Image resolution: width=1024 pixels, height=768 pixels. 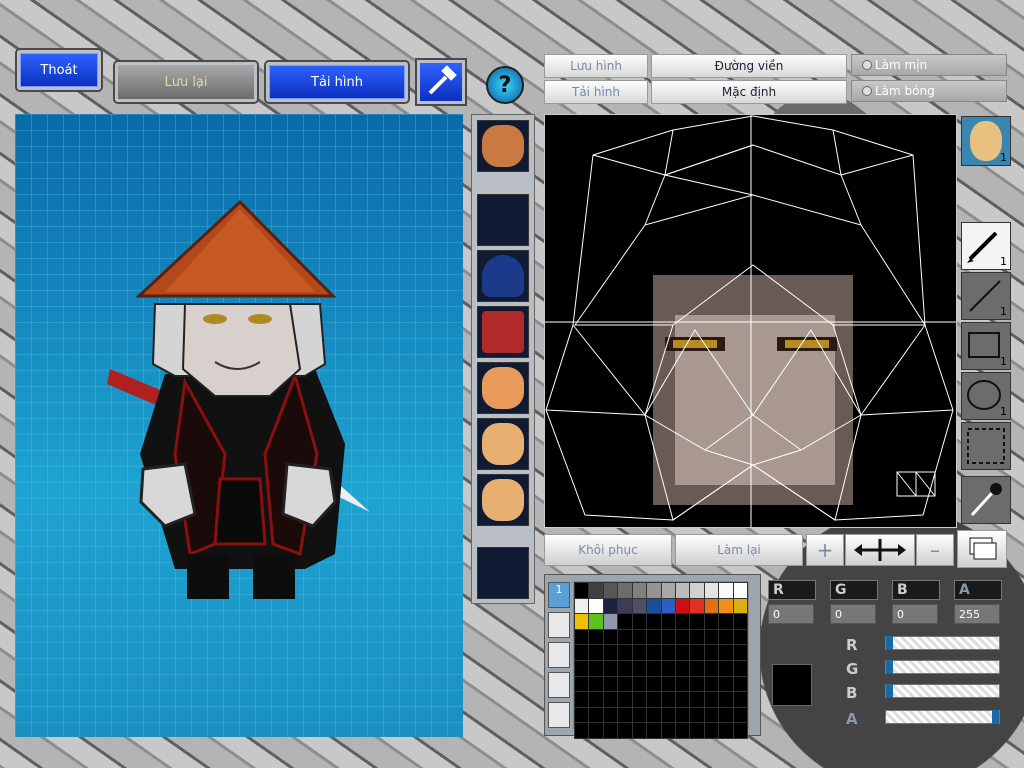 I want to click on save-image-button: Lưu hình, so click(x=596, y=66).